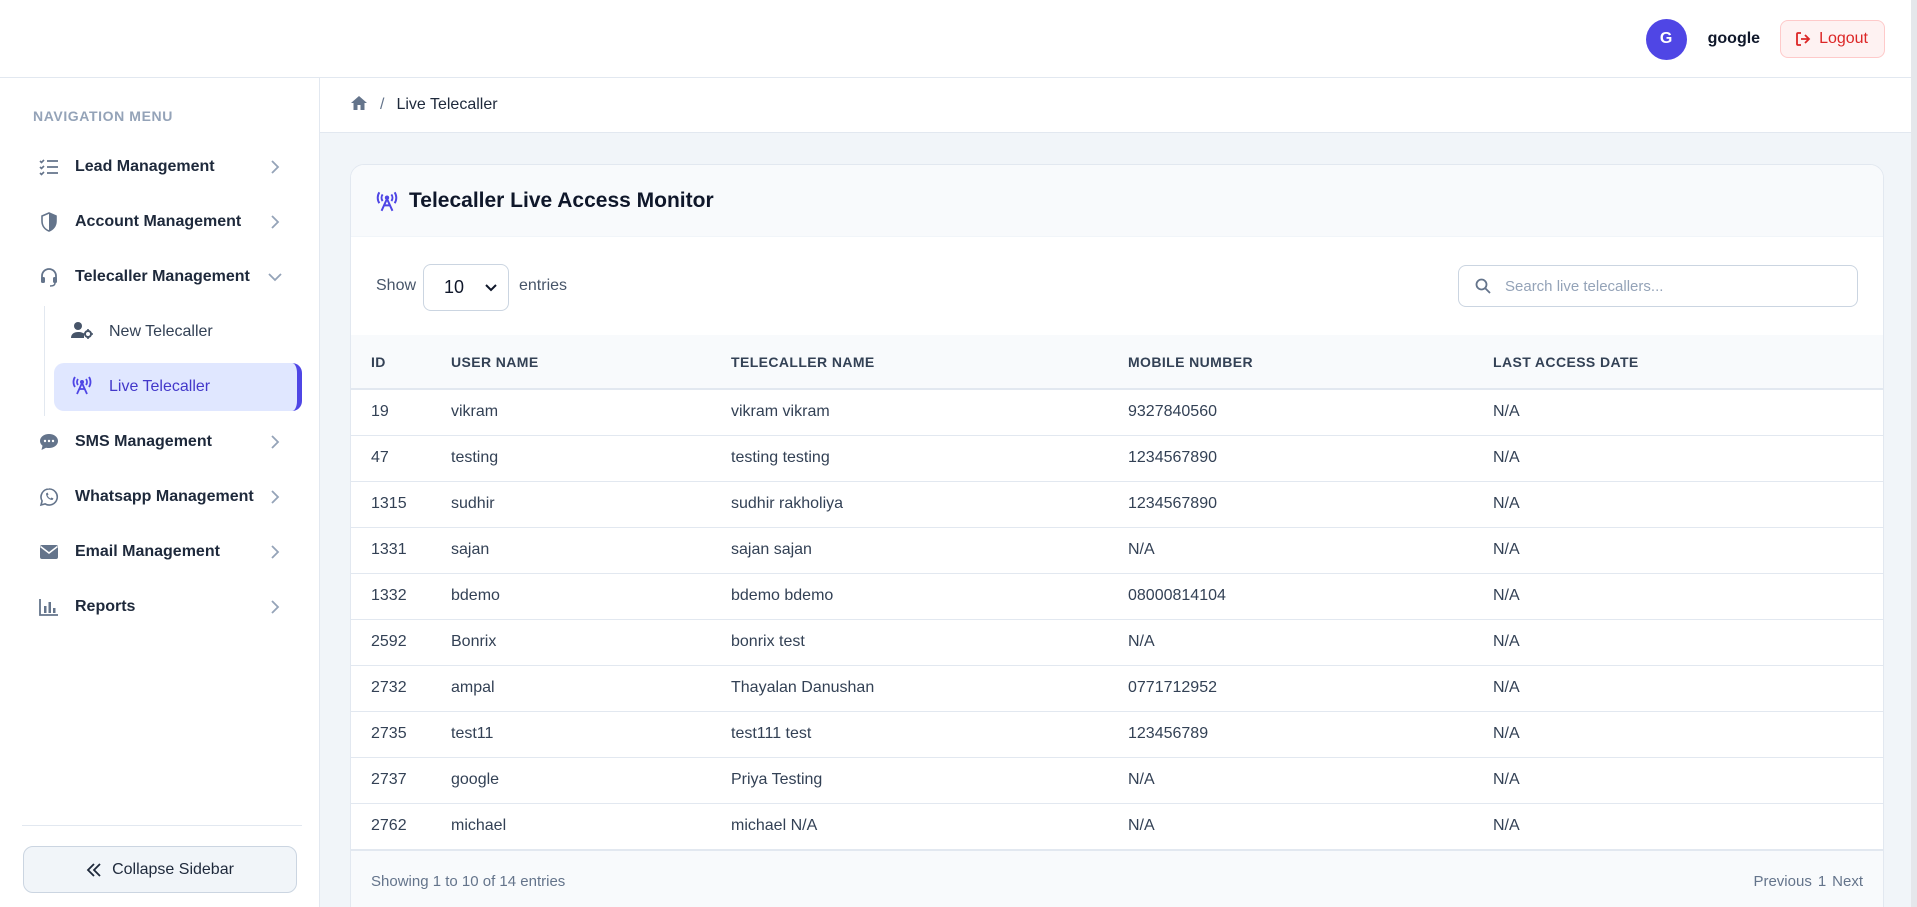 This screenshot has width=1917, height=907. Describe the element at coordinates (1843, 38) in the screenshot. I see `logout-label: Logout` at that location.